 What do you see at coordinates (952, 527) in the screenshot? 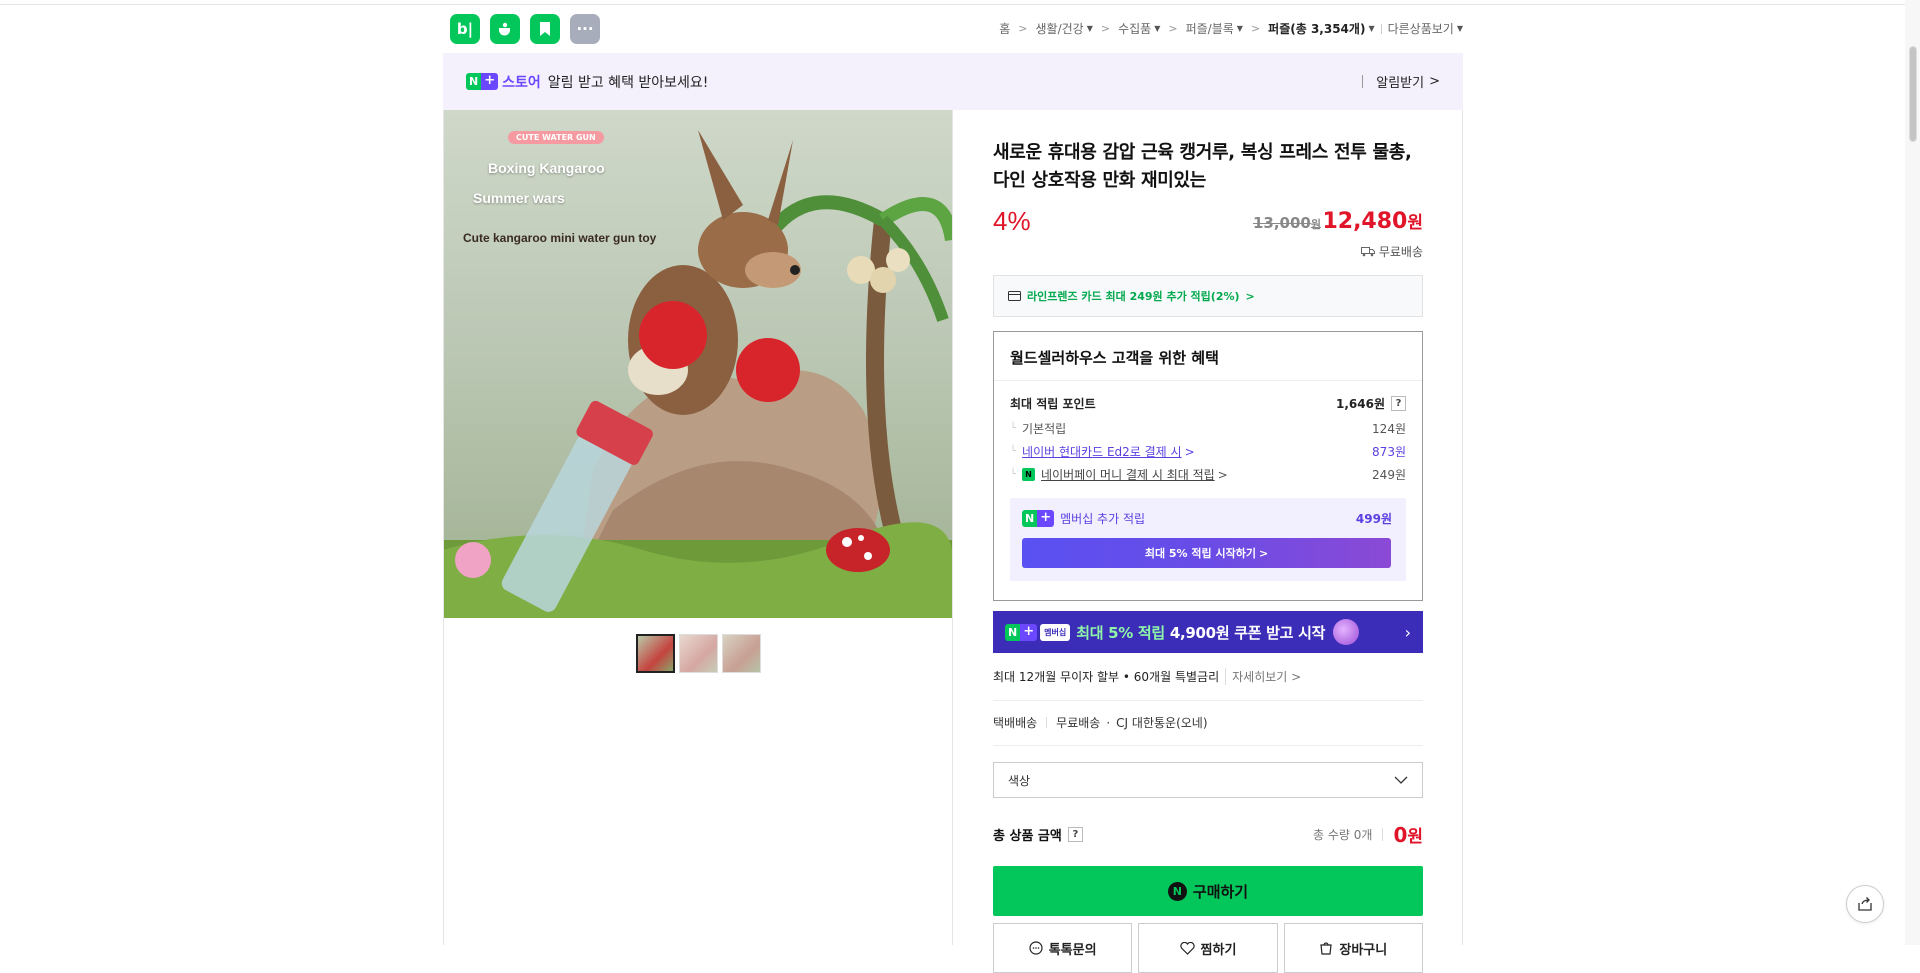
I see `panel-divider` at bounding box center [952, 527].